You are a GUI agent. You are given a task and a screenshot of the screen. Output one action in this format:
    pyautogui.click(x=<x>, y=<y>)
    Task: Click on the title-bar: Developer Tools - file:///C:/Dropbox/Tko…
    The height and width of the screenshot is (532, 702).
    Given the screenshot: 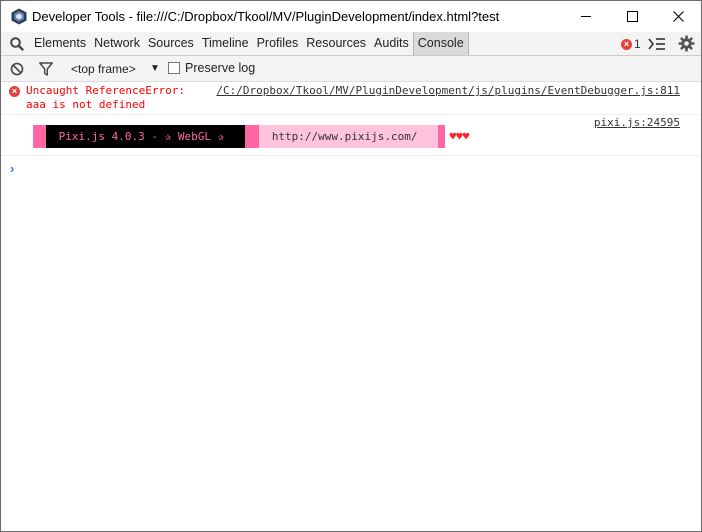 What is the action you would take?
    pyautogui.click(x=351, y=16)
    